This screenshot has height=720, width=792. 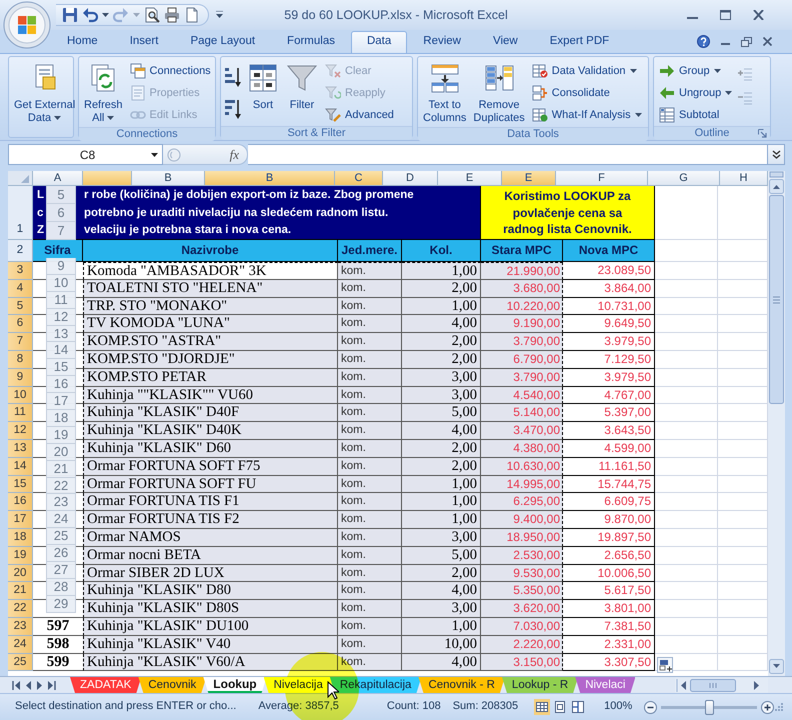 What do you see at coordinates (152, 15) in the screenshot?
I see `page-magnifier-icon` at bounding box center [152, 15].